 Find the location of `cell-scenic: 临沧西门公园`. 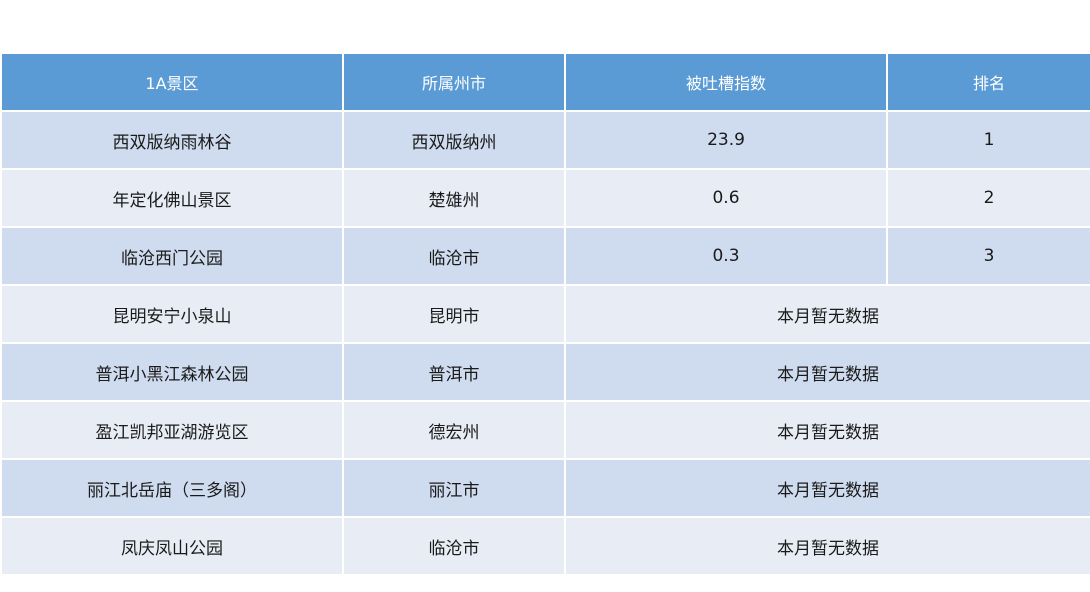

cell-scenic: 临沧西门公园 is located at coordinates (172, 256).